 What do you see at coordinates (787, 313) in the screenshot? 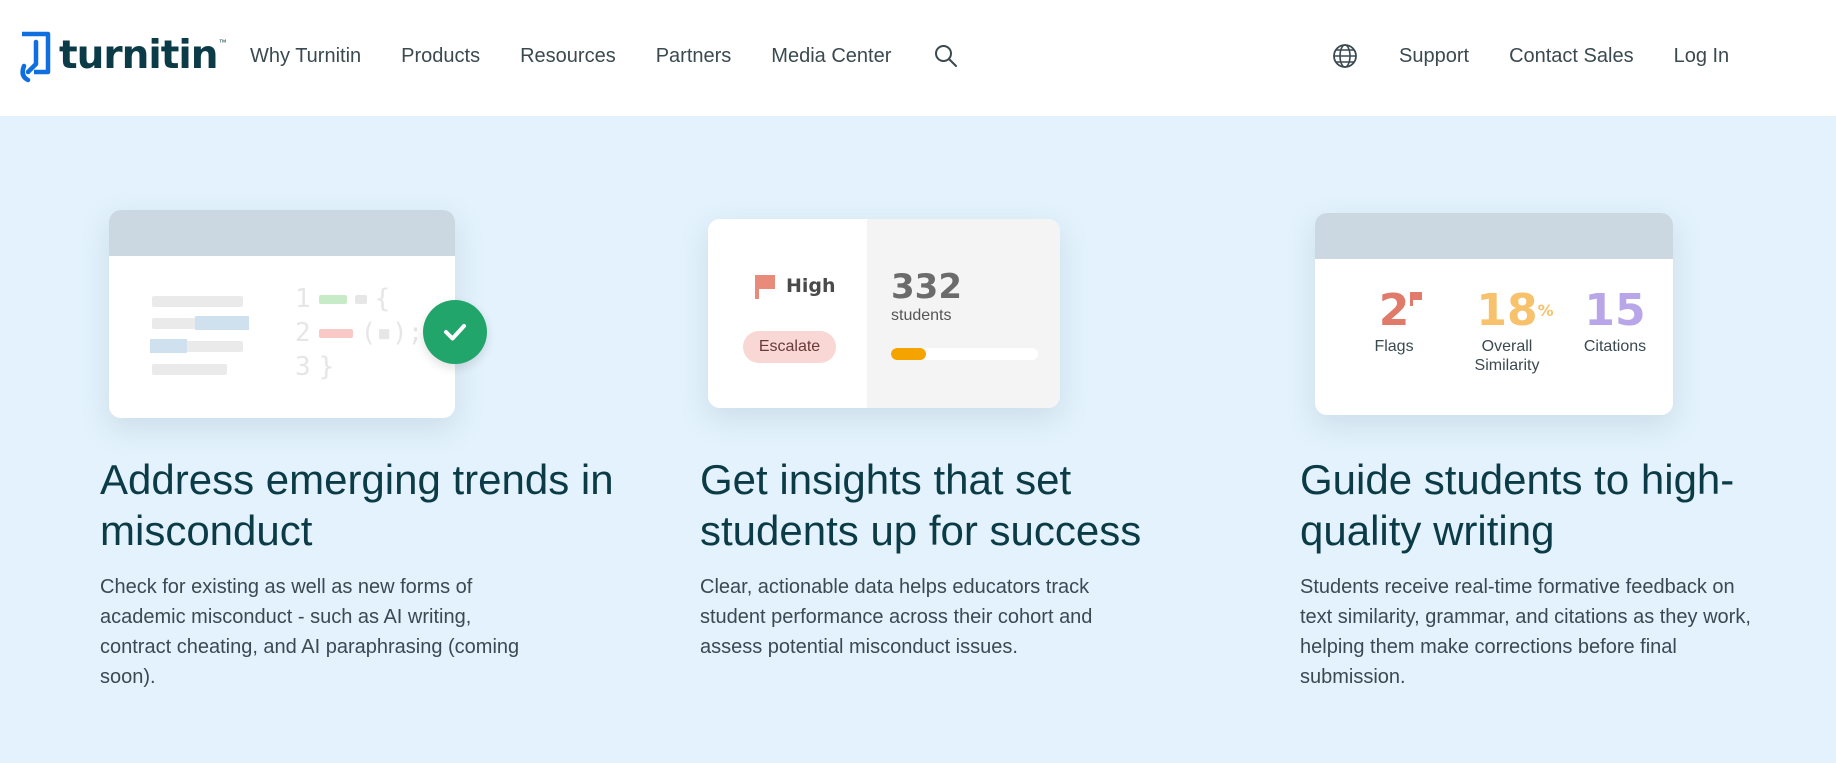
I see `risk-panel: High Escalate` at bounding box center [787, 313].